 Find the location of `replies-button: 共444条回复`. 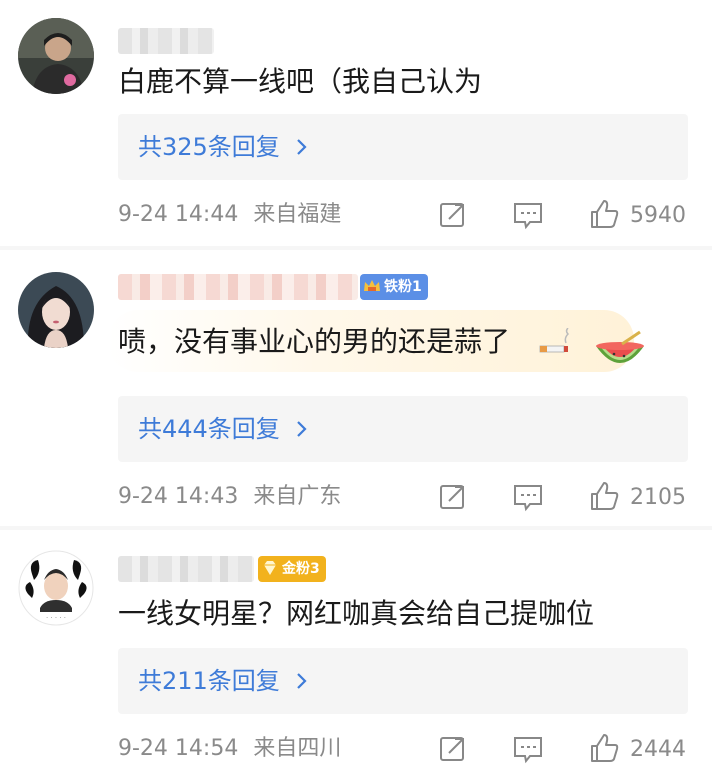

replies-button: 共444条回复 is located at coordinates (403, 429).